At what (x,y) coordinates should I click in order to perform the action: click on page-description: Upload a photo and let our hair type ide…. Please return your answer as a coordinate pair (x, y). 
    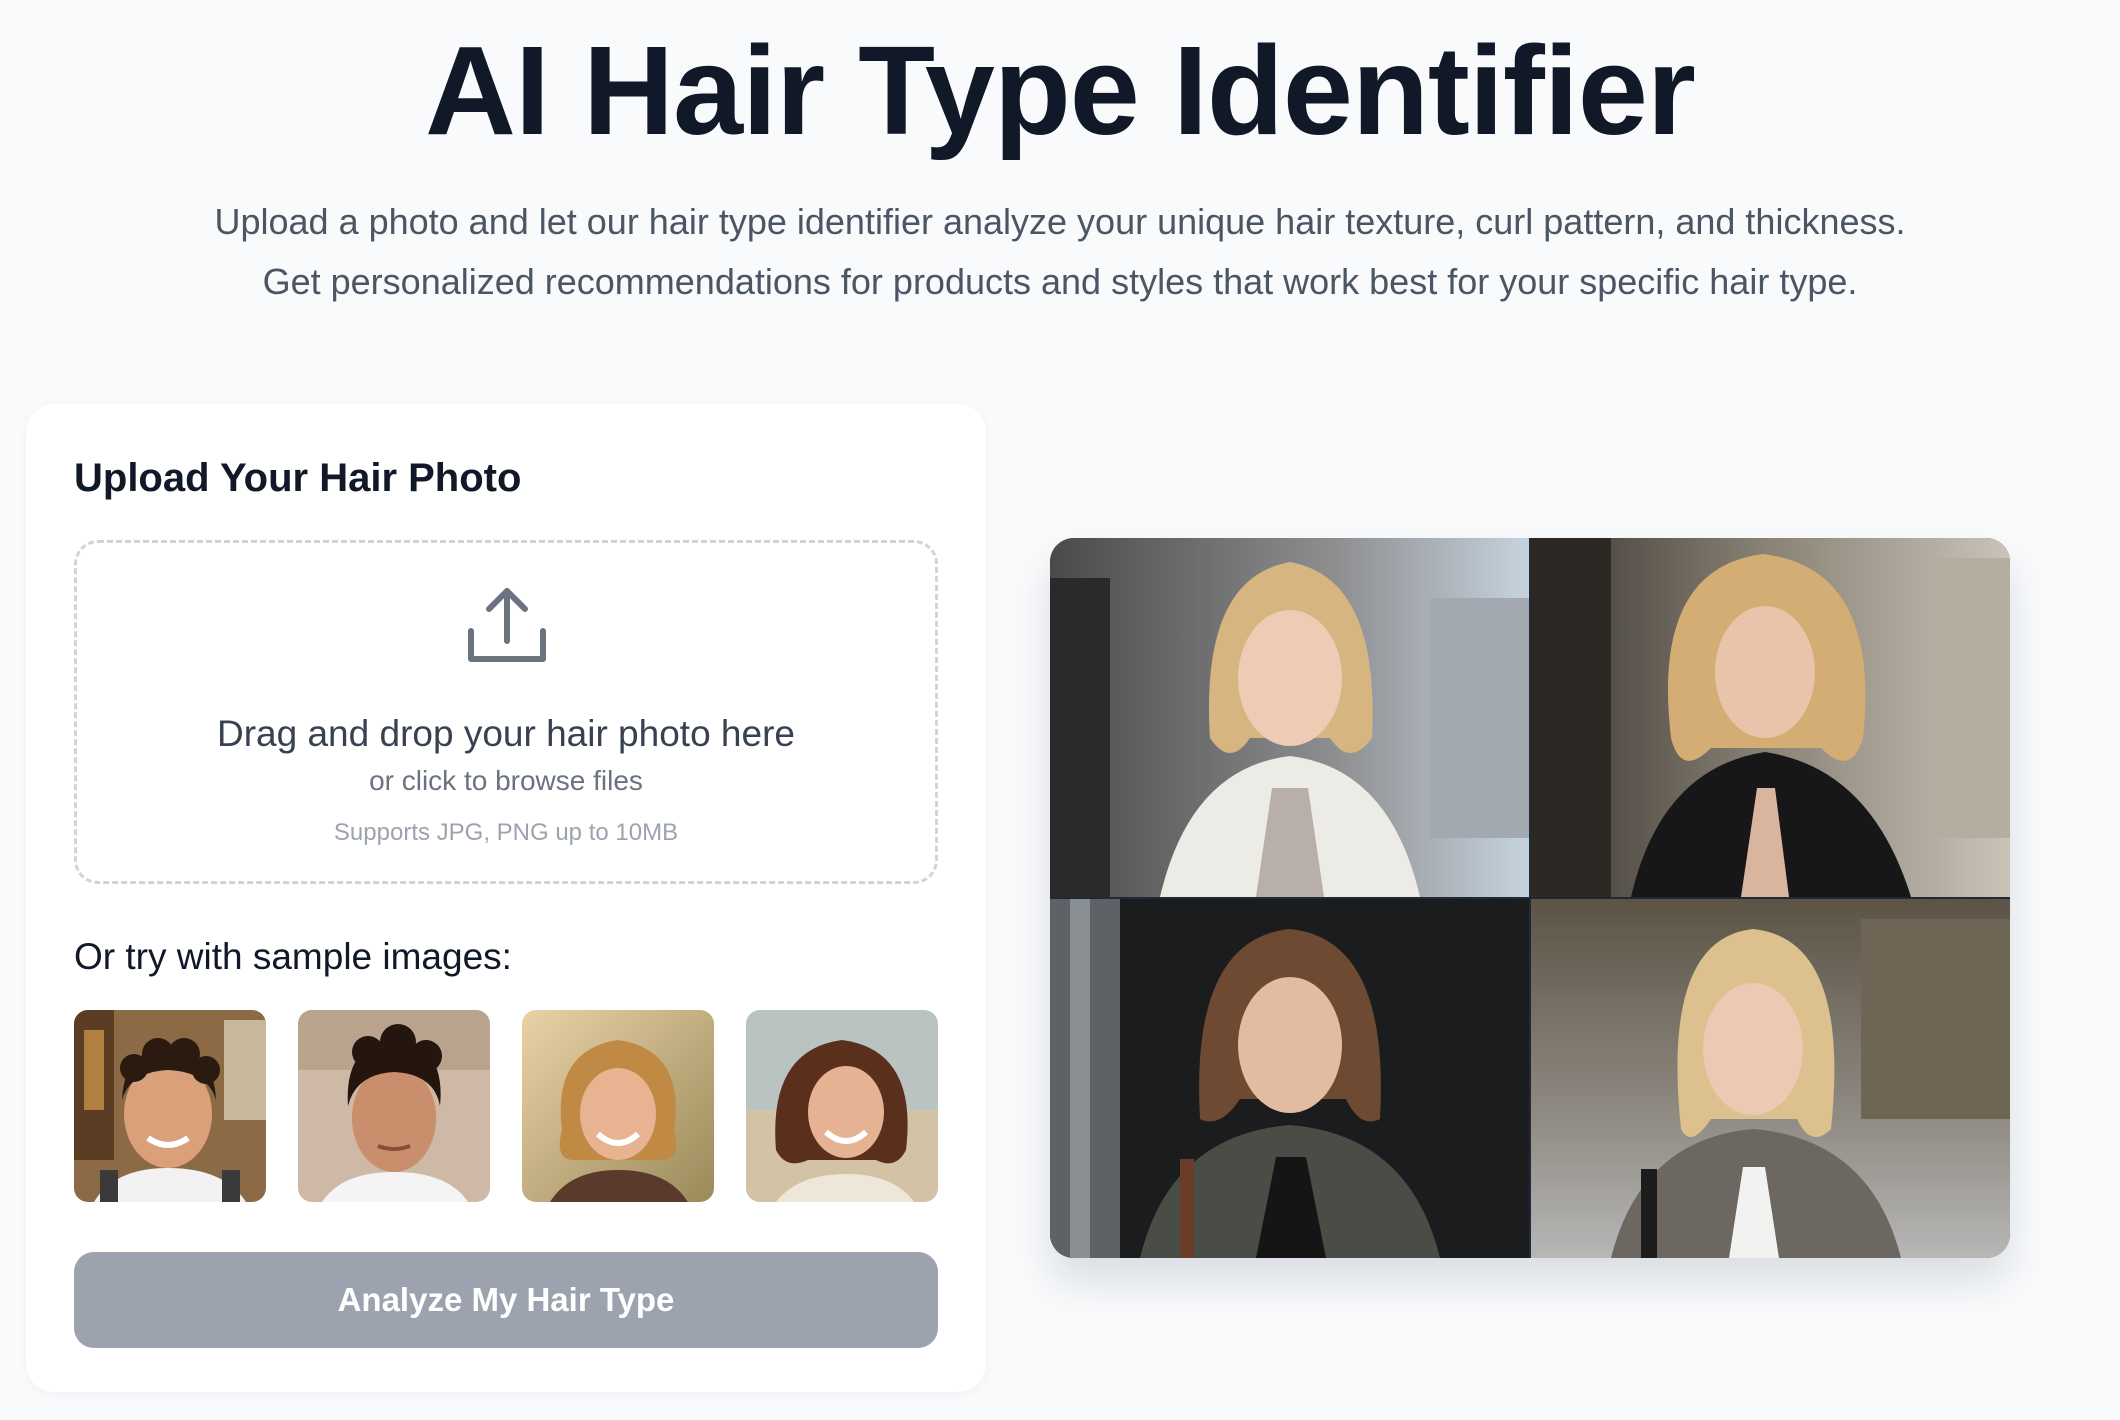
    Looking at the image, I should click on (1060, 252).